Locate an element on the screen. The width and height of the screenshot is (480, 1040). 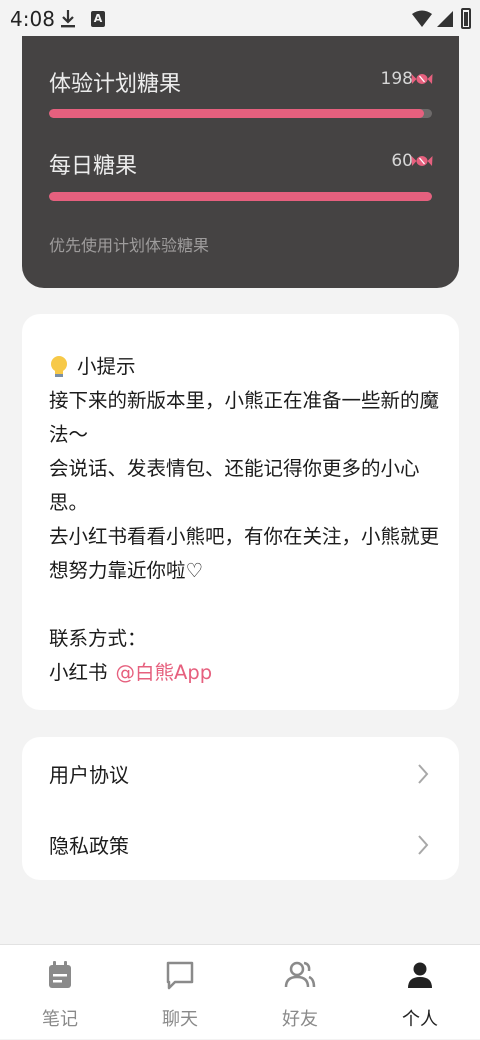
links-card: 用户协议 隐私政策 is located at coordinates (240, 808).